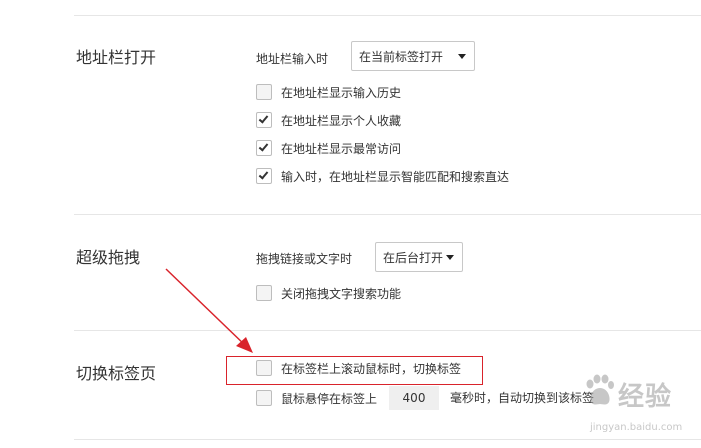  What do you see at coordinates (600, 389) in the screenshot?
I see `baidu-paw-icon` at bounding box center [600, 389].